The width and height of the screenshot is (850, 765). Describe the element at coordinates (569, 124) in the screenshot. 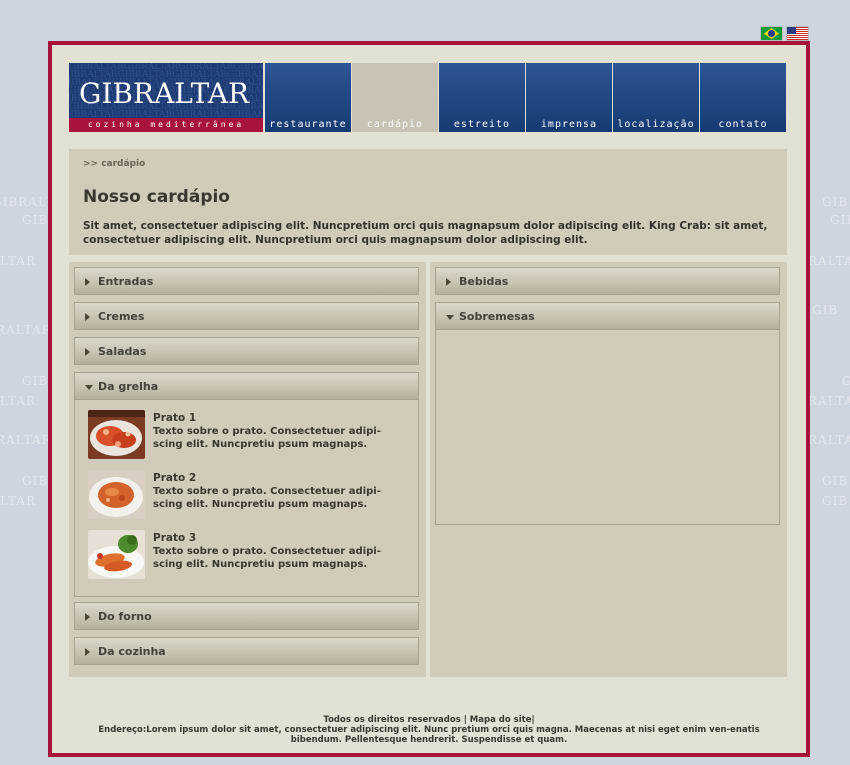

I see `nav-item-label: imprensa` at that location.